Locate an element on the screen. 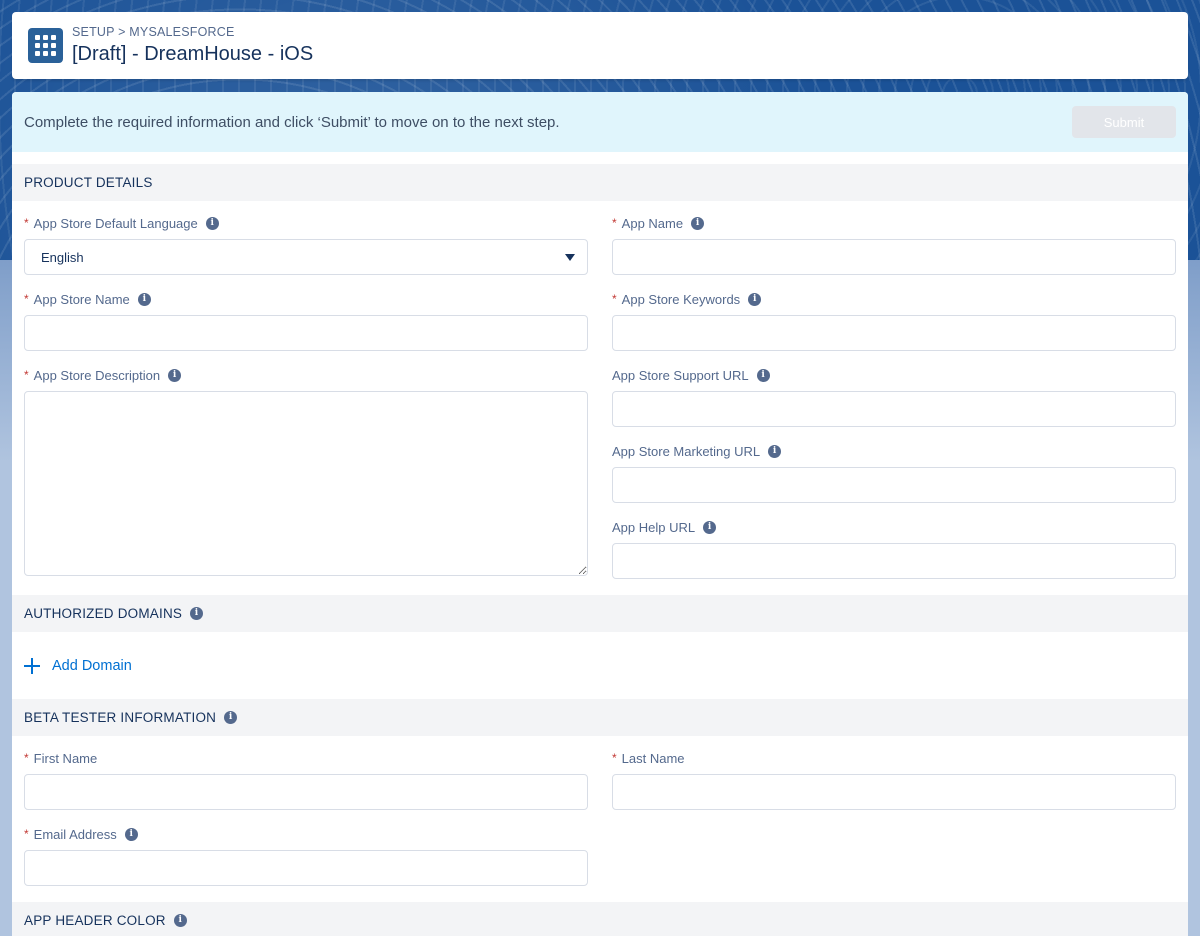  field-store-name: * App Store Name i is located at coordinates (306, 320).